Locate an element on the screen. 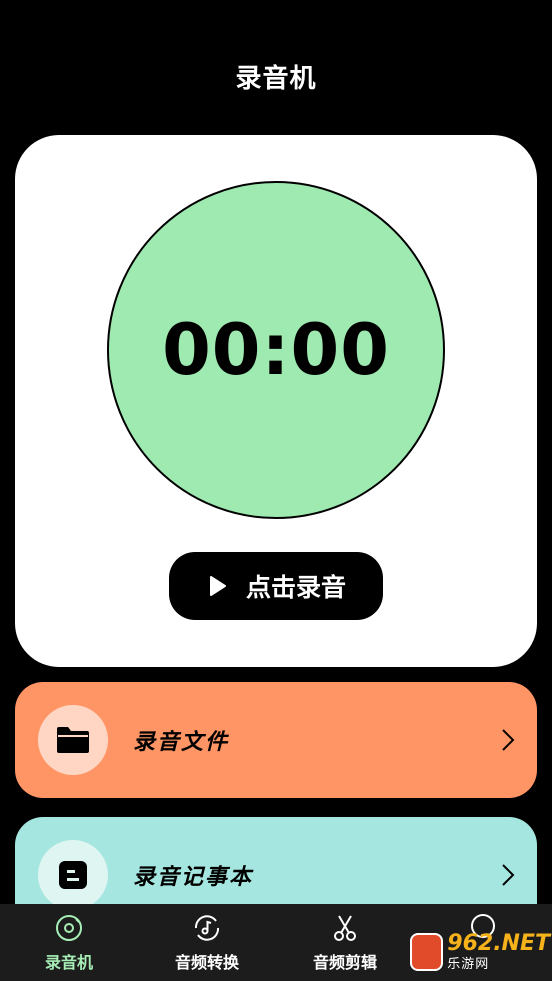  notes-icon is located at coordinates (73, 875).